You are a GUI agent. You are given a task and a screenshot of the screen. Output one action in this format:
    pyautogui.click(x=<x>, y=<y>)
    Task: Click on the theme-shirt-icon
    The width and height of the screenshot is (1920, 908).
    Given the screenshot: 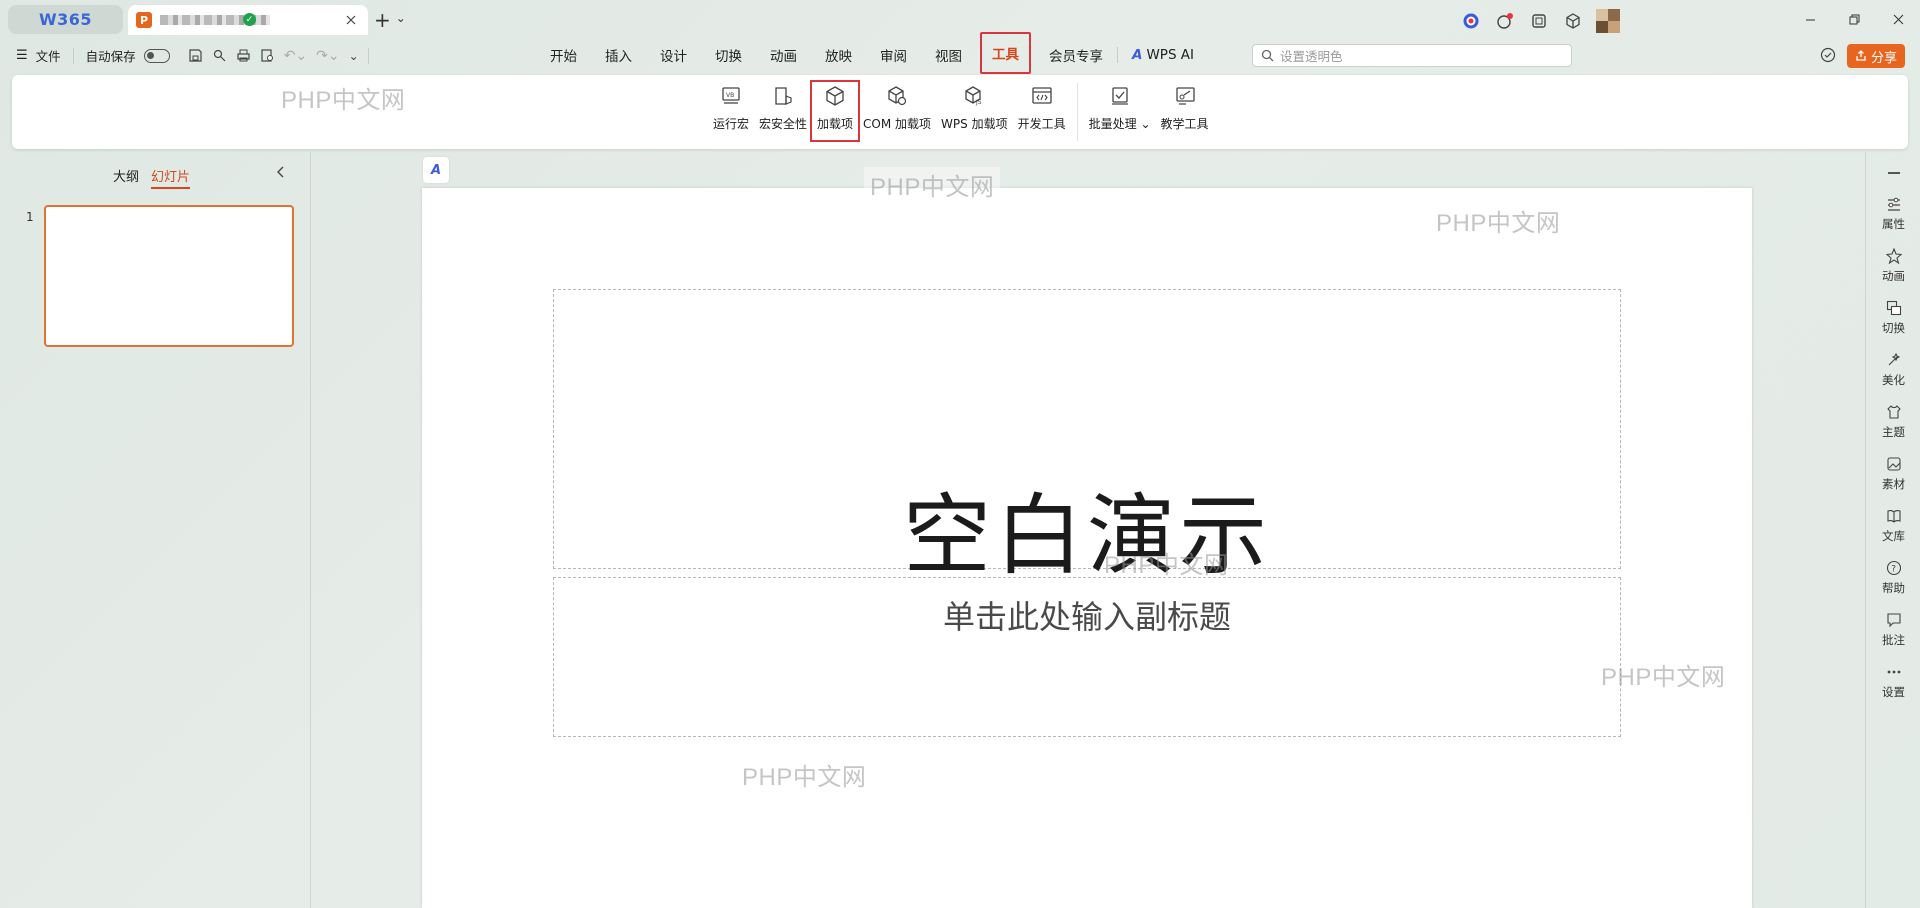 What is the action you would take?
    pyautogui.click(x=1894, y=412)
    